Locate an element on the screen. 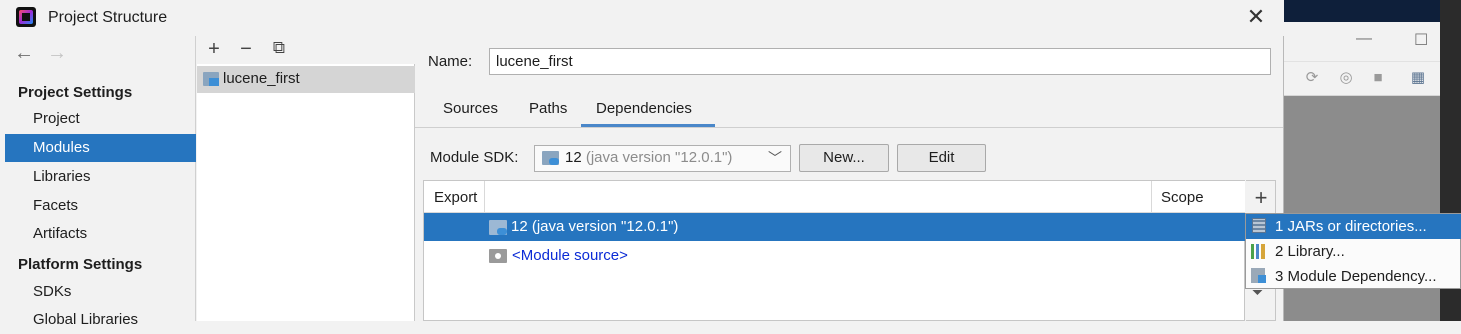 This screenshot has height=334, width=1461. sidebar-item-libraries: Libraries is located at coordinates (100, 177).